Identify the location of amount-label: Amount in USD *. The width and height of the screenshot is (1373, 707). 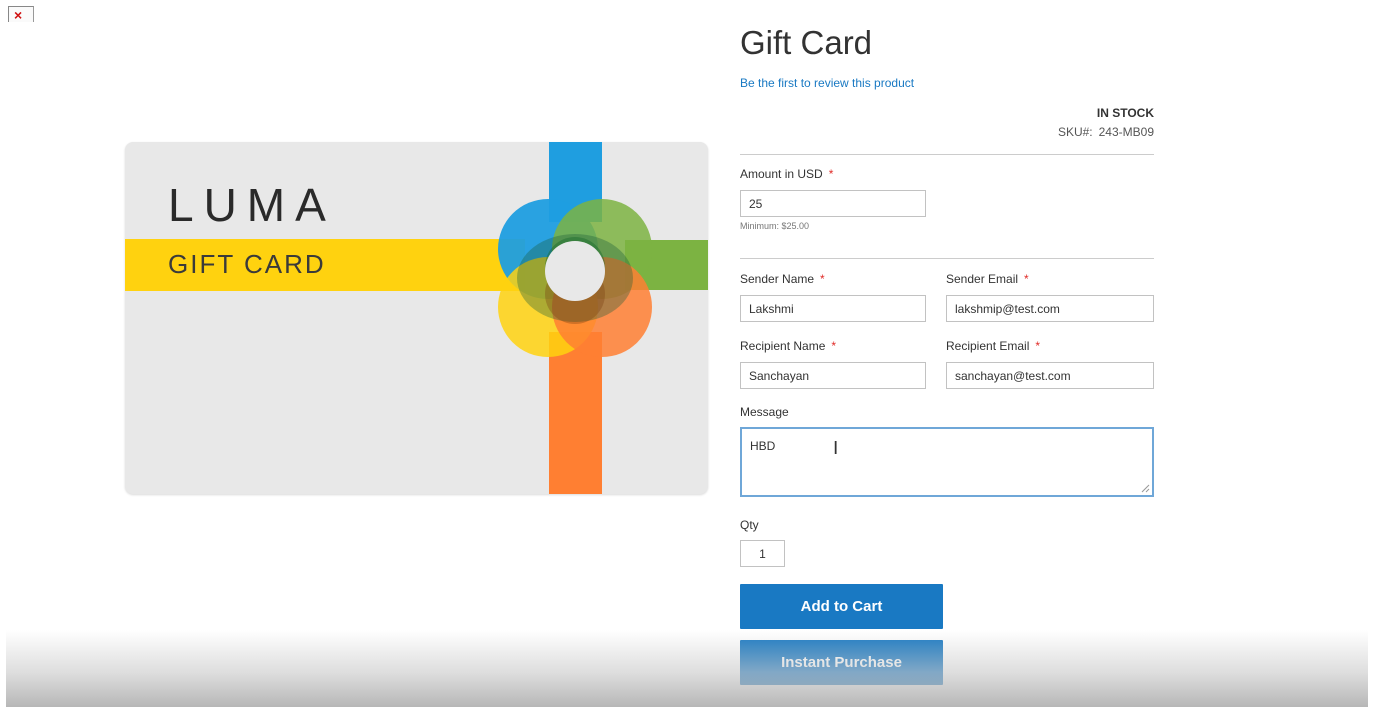
(786, 174).